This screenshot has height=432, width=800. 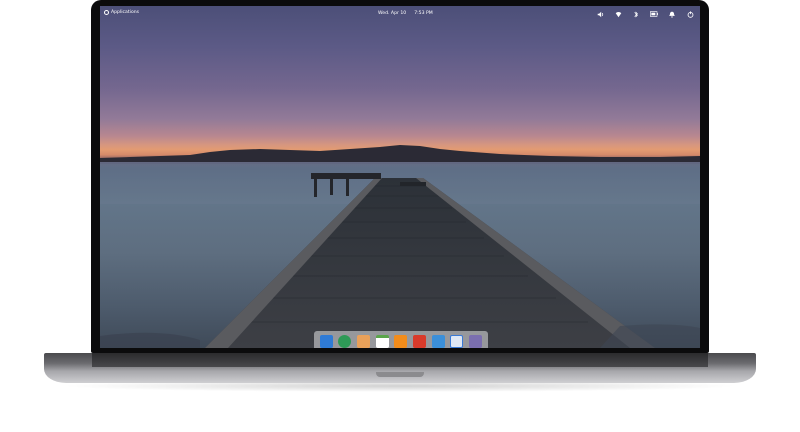 I want to click on files-icon, so click(x=326, y=341).